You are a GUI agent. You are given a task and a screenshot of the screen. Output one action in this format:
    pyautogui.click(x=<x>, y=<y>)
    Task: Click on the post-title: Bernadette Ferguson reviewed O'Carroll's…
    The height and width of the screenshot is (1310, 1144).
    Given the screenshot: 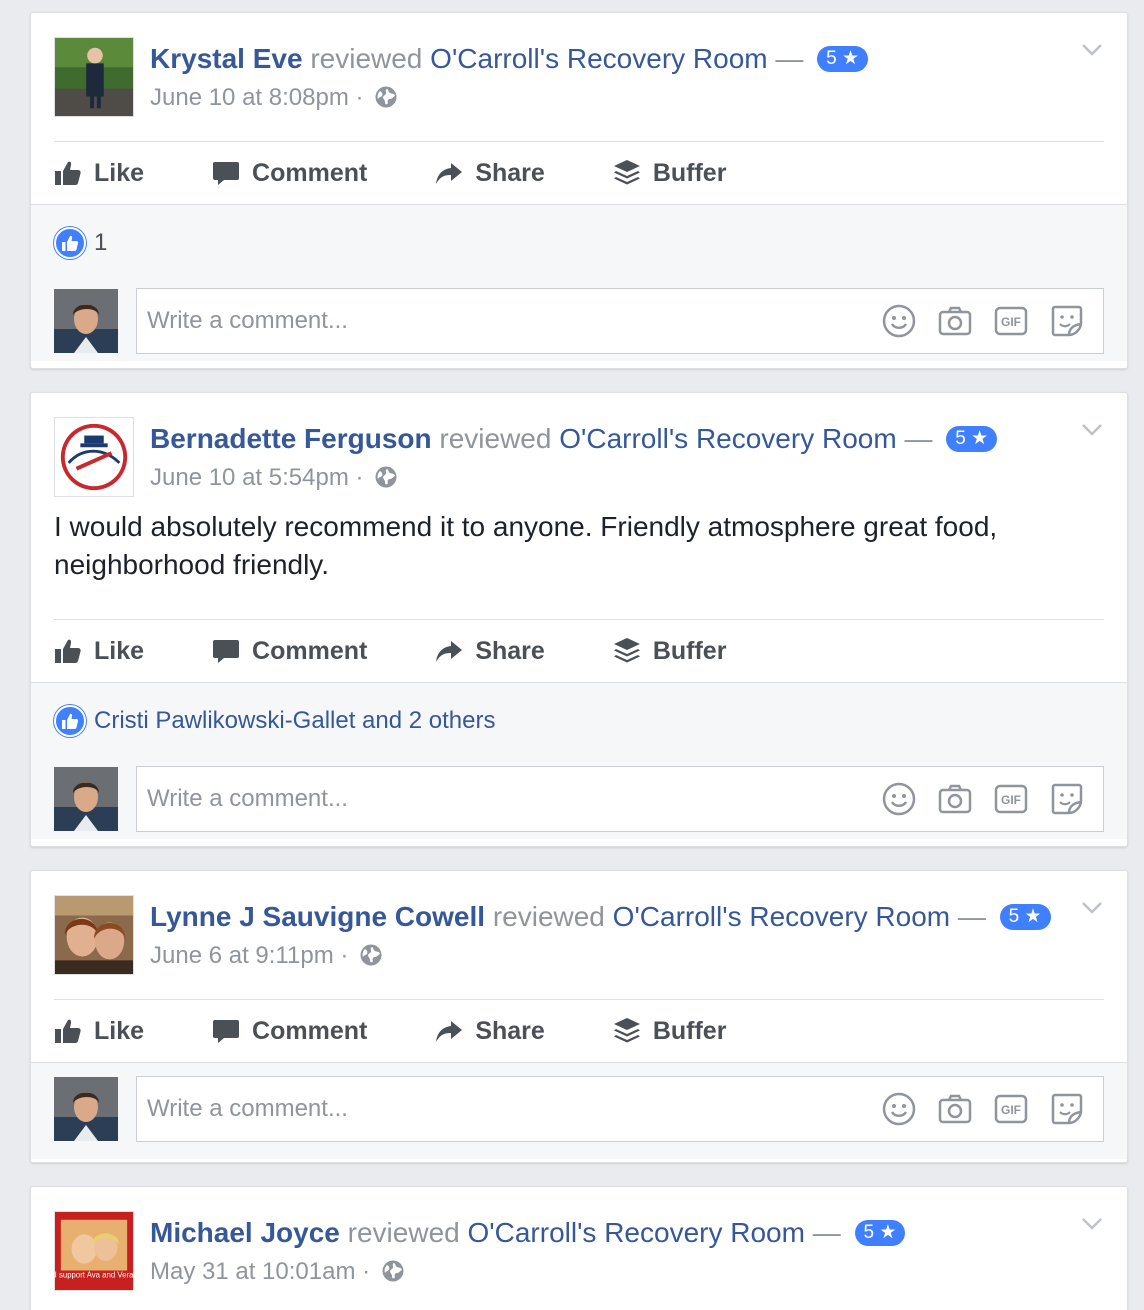 What is the action you would take?
    pyautogui.click(x=574, y=439)
    